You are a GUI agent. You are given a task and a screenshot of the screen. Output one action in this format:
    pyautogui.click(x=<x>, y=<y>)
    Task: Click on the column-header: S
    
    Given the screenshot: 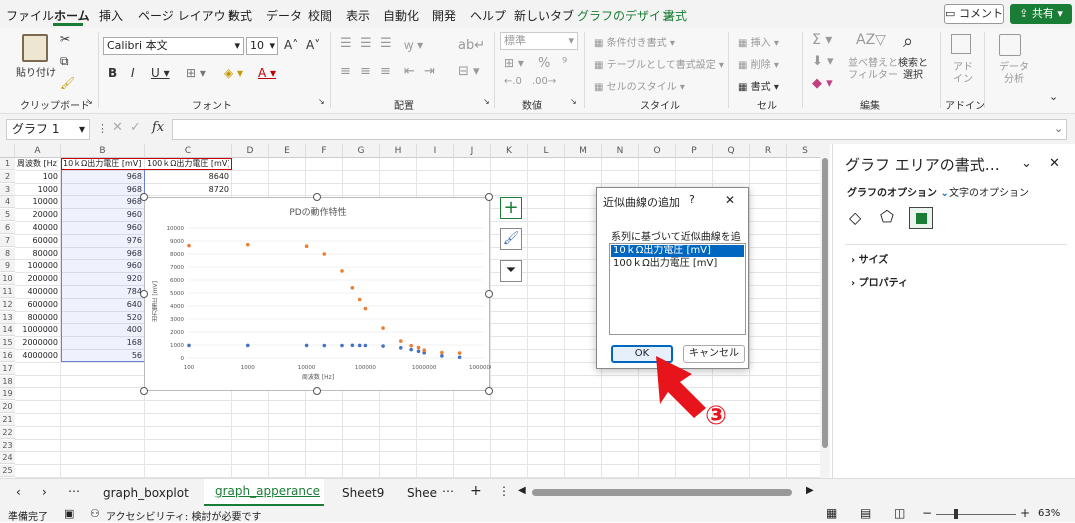 What is the action you would take?
    pyautogui.click(x=805, y=151)
    